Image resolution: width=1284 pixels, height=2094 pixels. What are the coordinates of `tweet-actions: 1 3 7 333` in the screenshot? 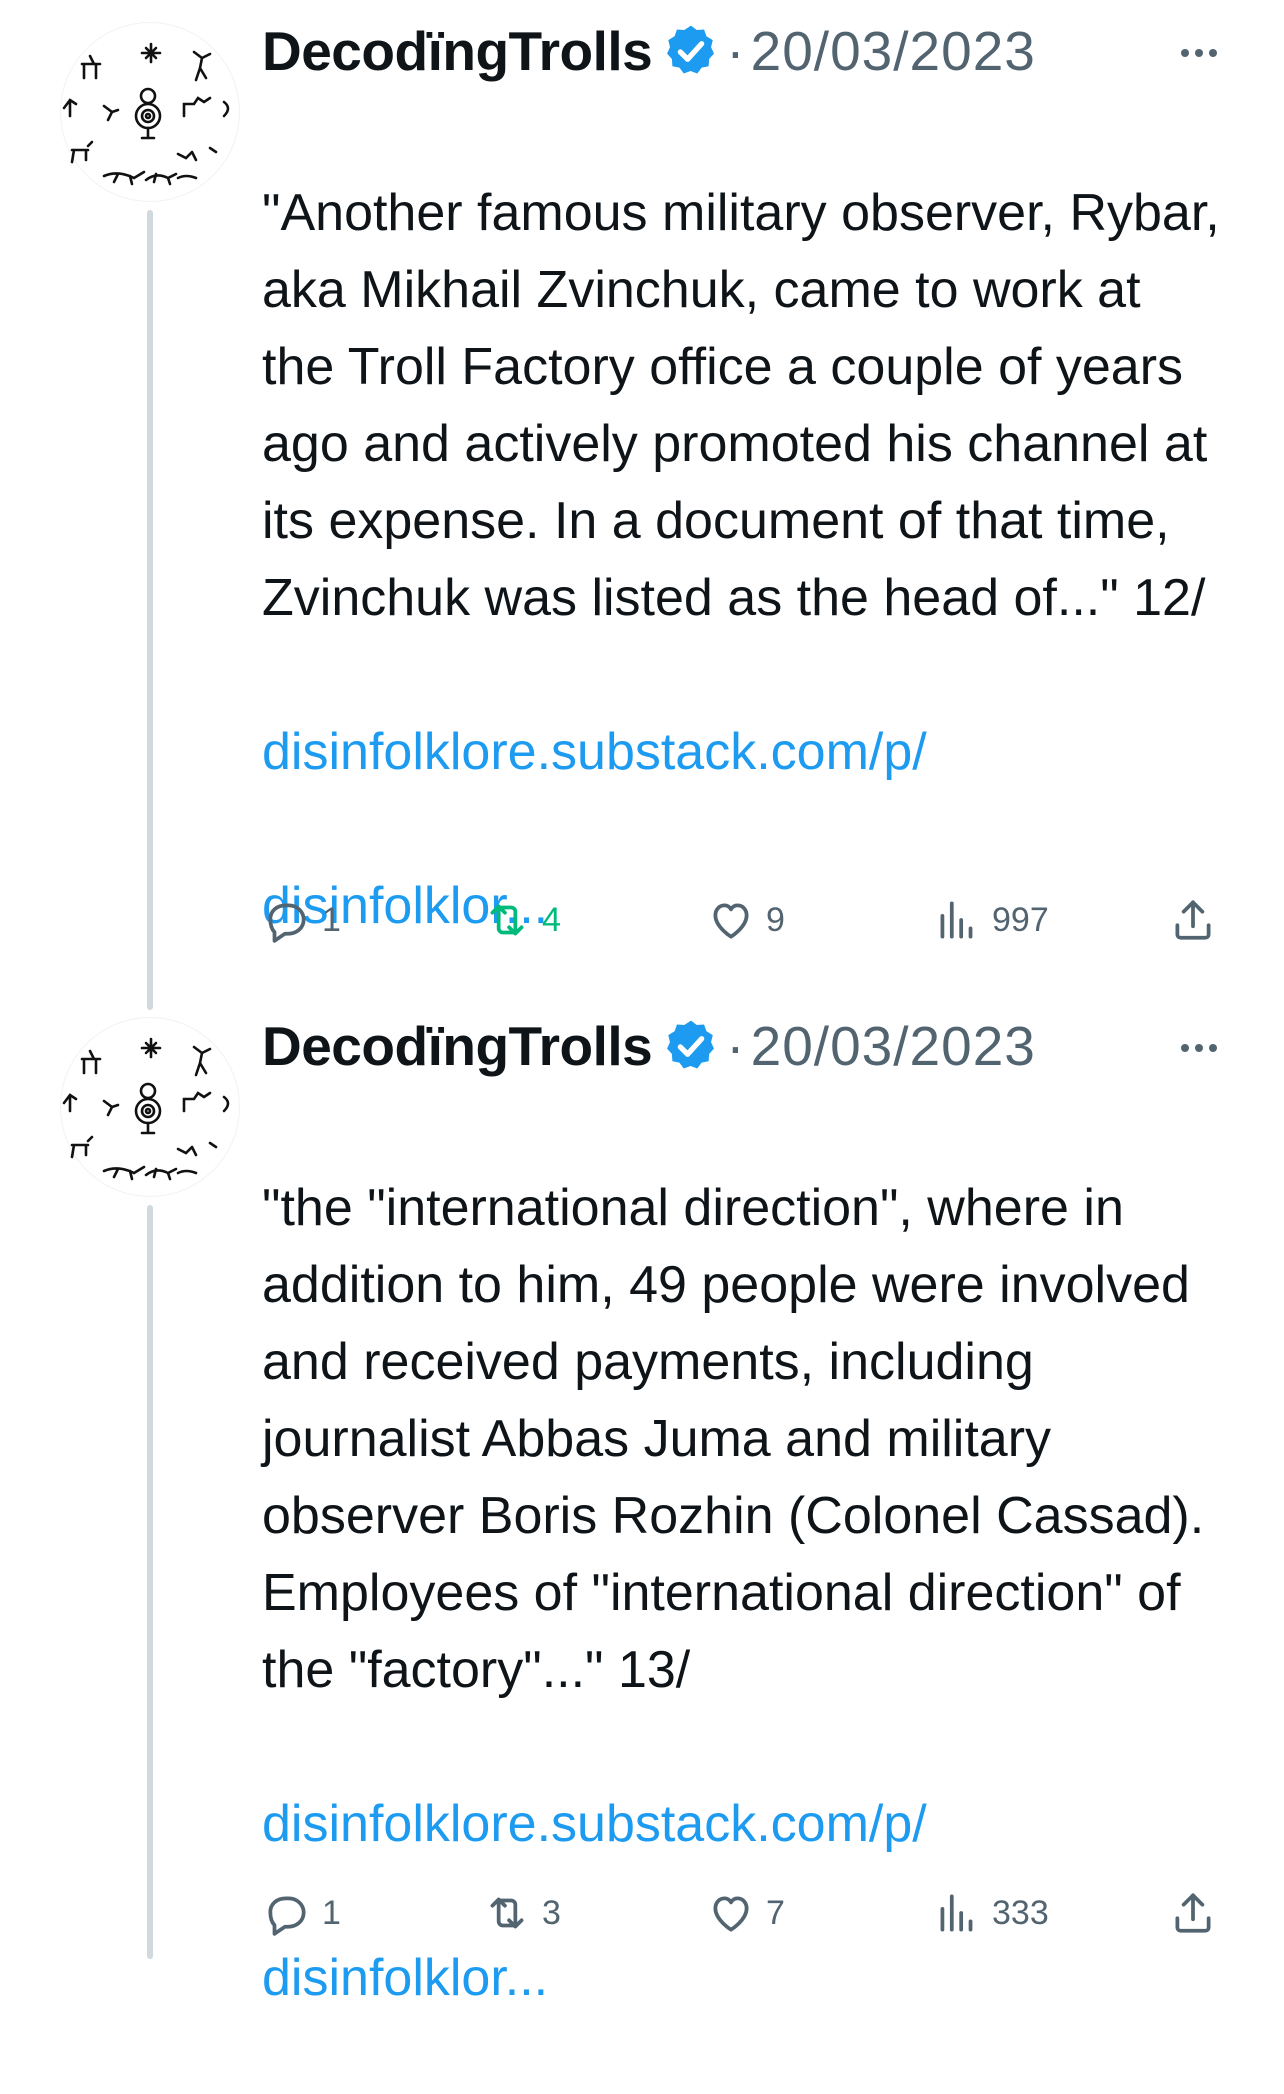 It's located at (742, 1913).